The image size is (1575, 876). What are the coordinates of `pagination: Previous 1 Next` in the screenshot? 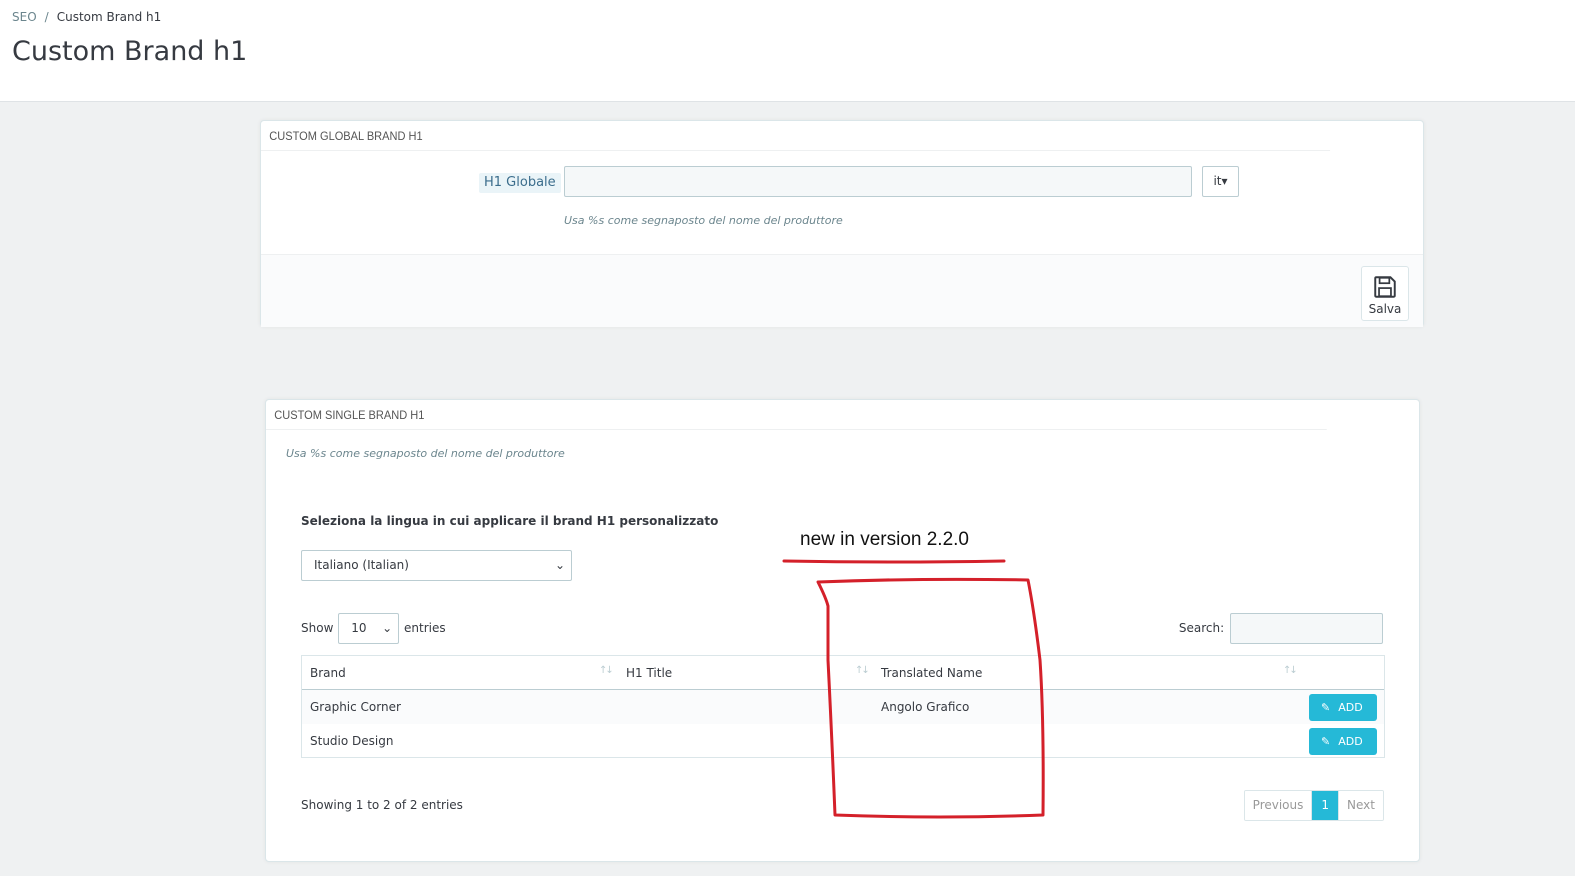 It's located at (1313, 805).